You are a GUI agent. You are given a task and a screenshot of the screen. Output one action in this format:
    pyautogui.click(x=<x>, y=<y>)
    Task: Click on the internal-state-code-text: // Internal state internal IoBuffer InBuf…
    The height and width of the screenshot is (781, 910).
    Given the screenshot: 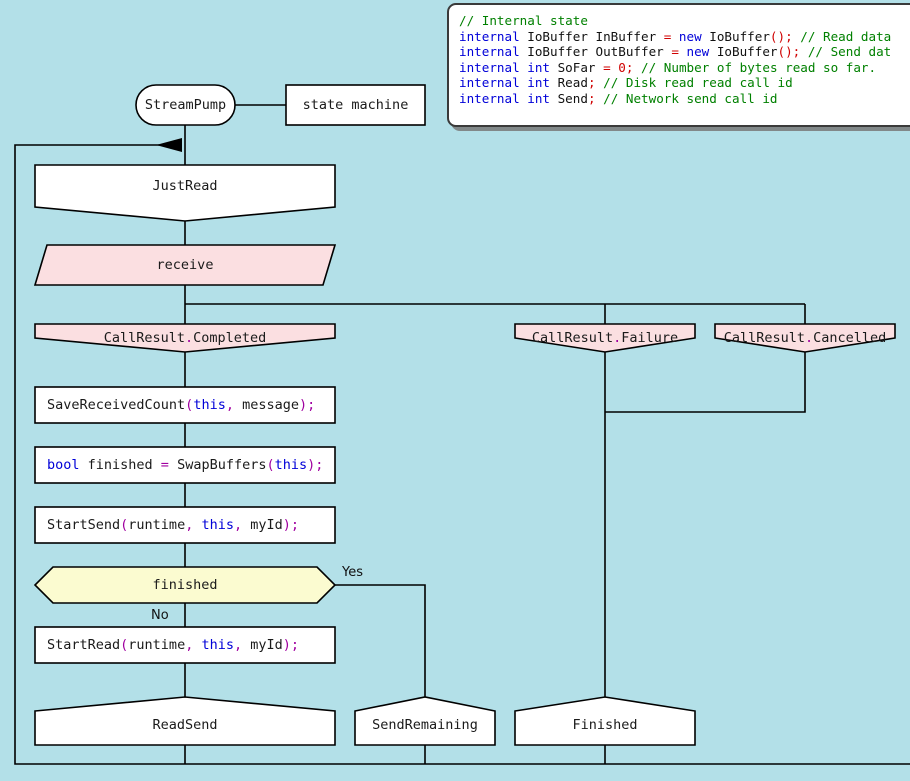 What is the action you would take?
    pyautogui.click(x=675, y=59)
    